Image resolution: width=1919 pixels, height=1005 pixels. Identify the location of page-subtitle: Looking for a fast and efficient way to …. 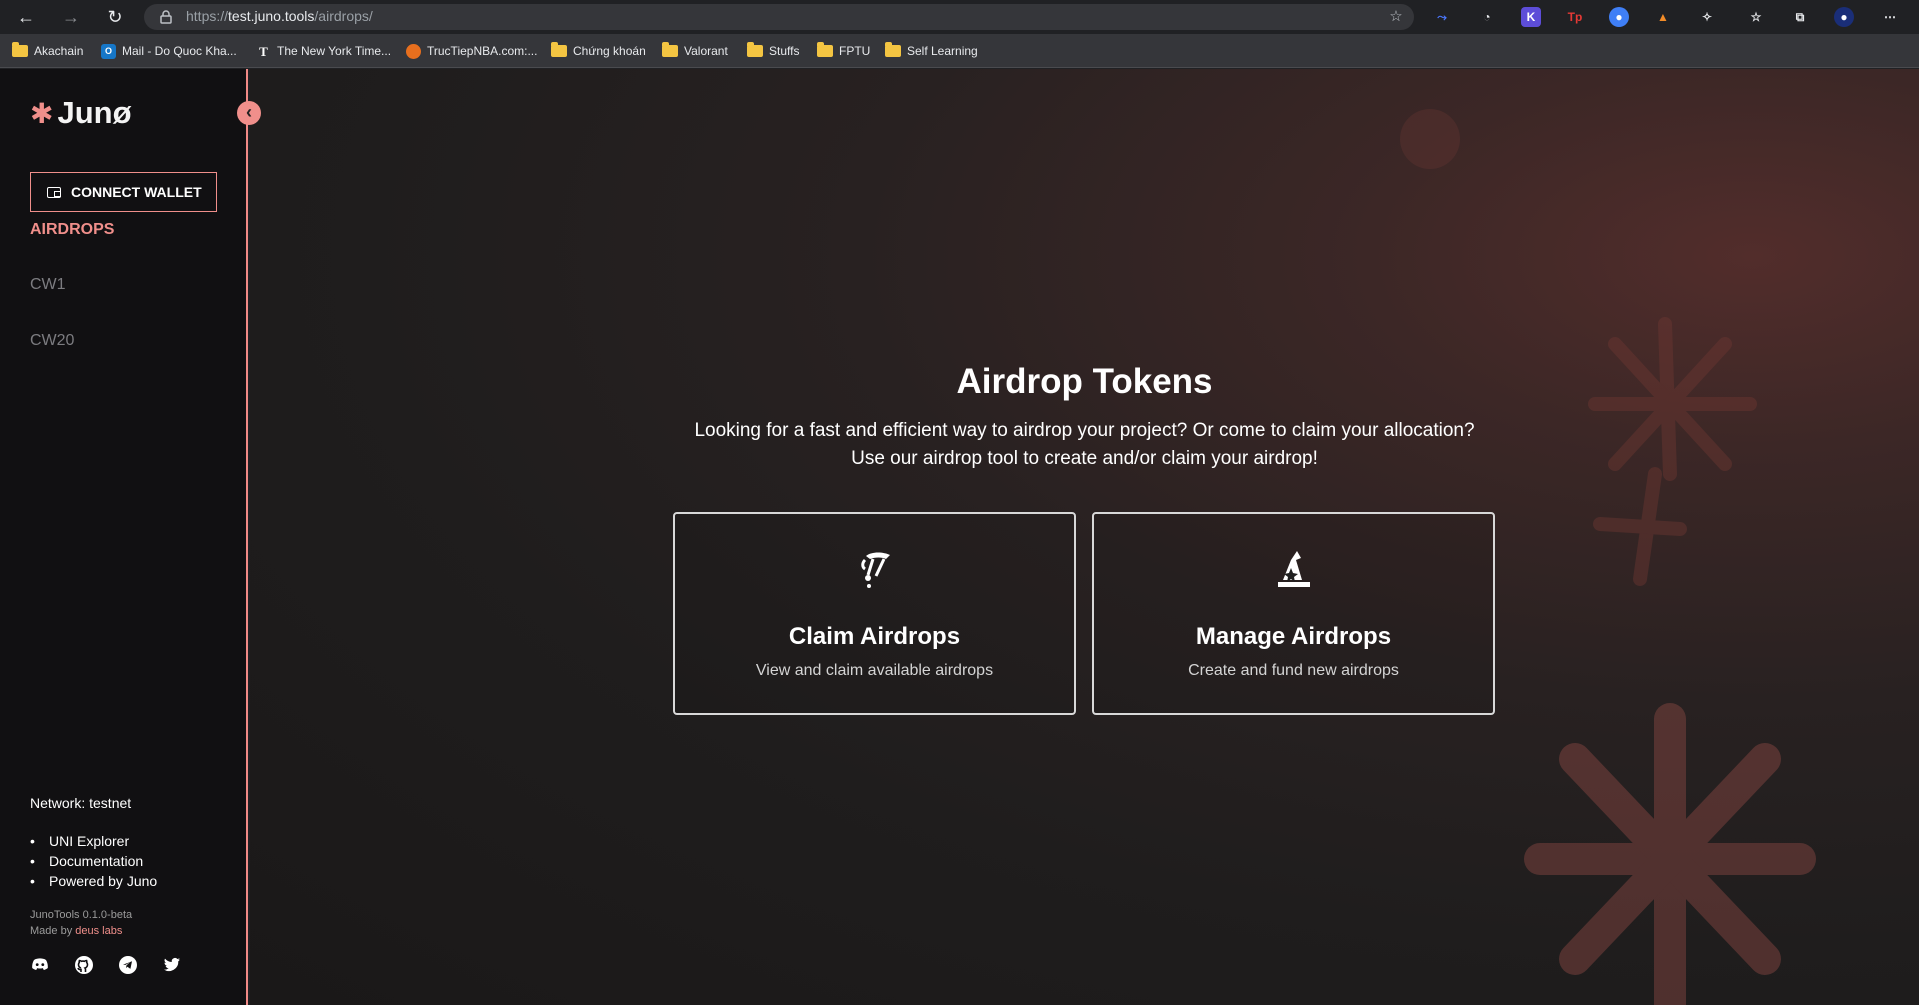
(1084, 445).